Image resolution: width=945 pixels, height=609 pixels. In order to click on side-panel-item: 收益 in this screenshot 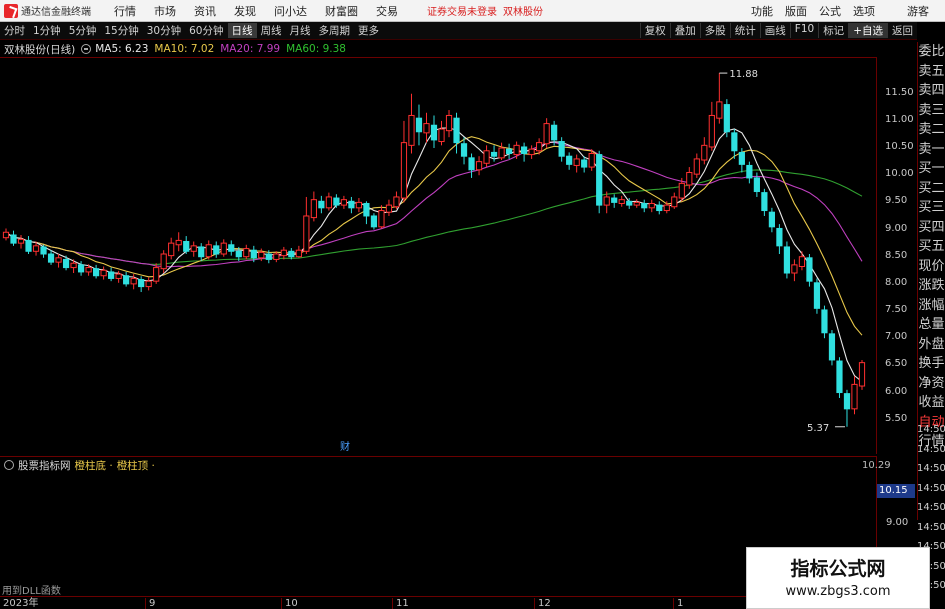, I will do `click(931, 403)`.